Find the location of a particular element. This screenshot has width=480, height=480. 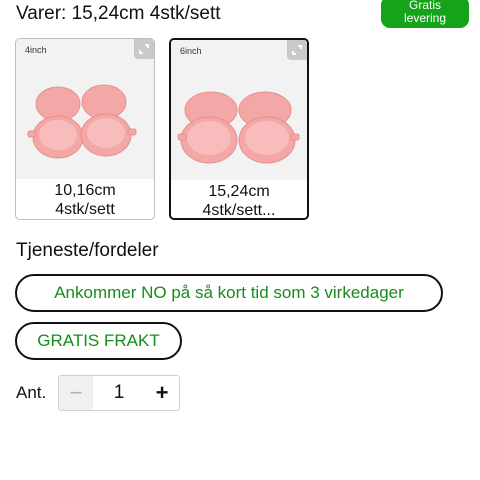

free-delivery-badge: Gratis levering is located at coordinates (425, 14).